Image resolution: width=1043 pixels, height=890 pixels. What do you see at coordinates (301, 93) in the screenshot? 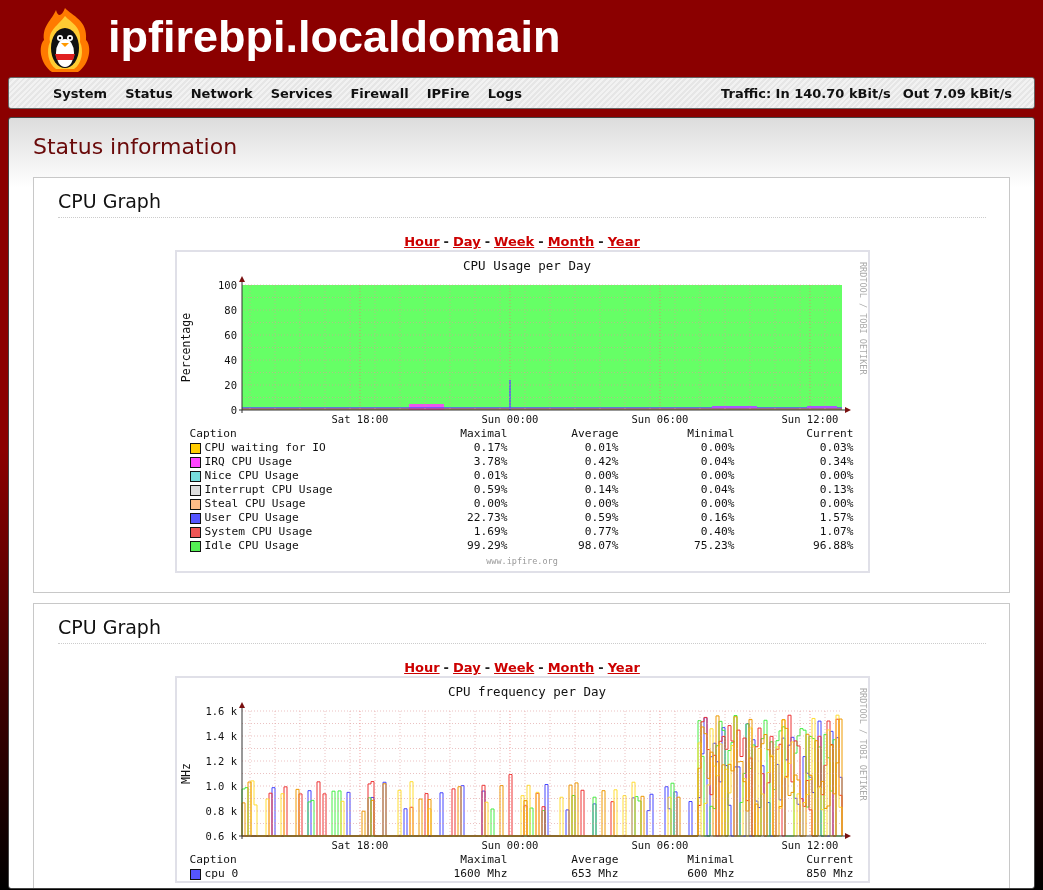
I see `nav-menu-item: Services` at bounding box center [301, 93].